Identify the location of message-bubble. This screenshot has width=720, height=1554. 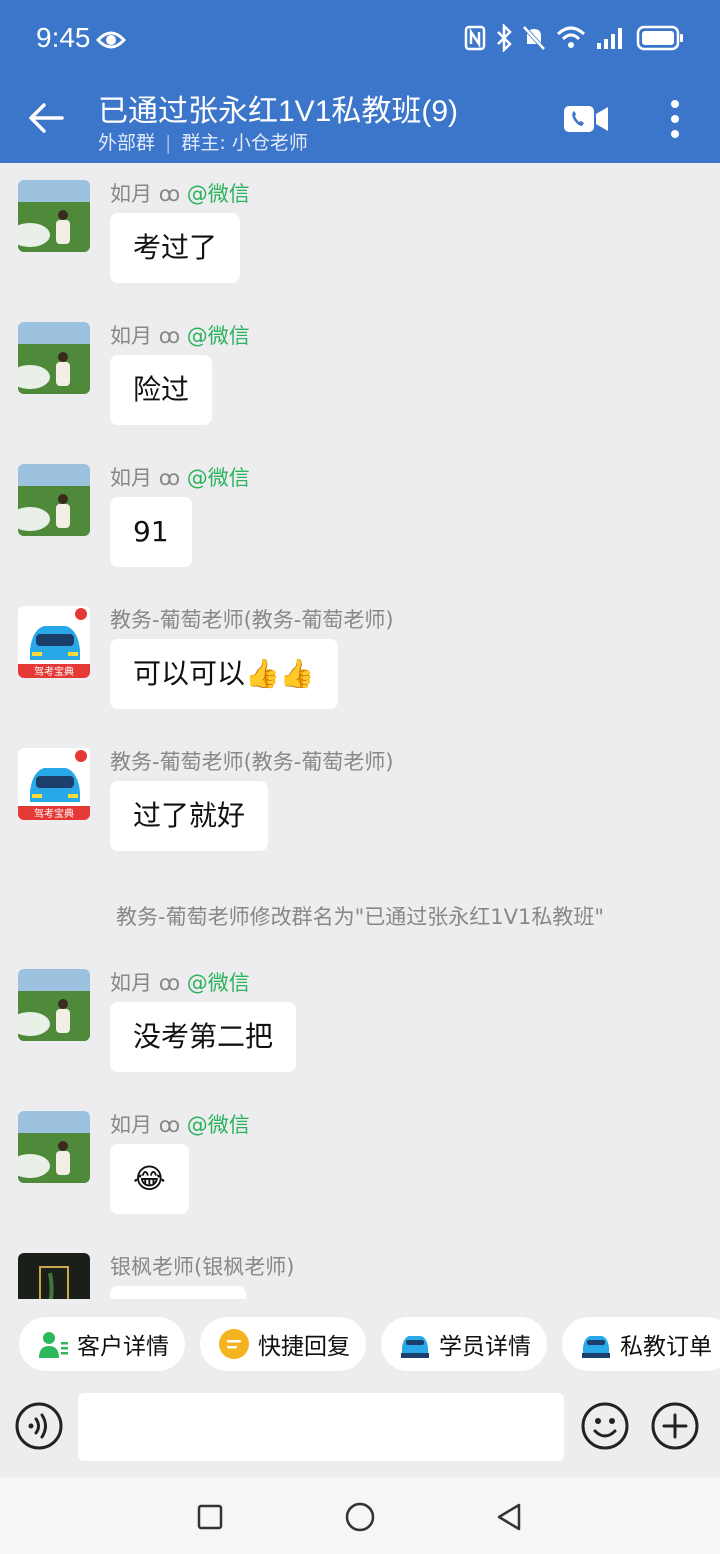
(178, 1292).